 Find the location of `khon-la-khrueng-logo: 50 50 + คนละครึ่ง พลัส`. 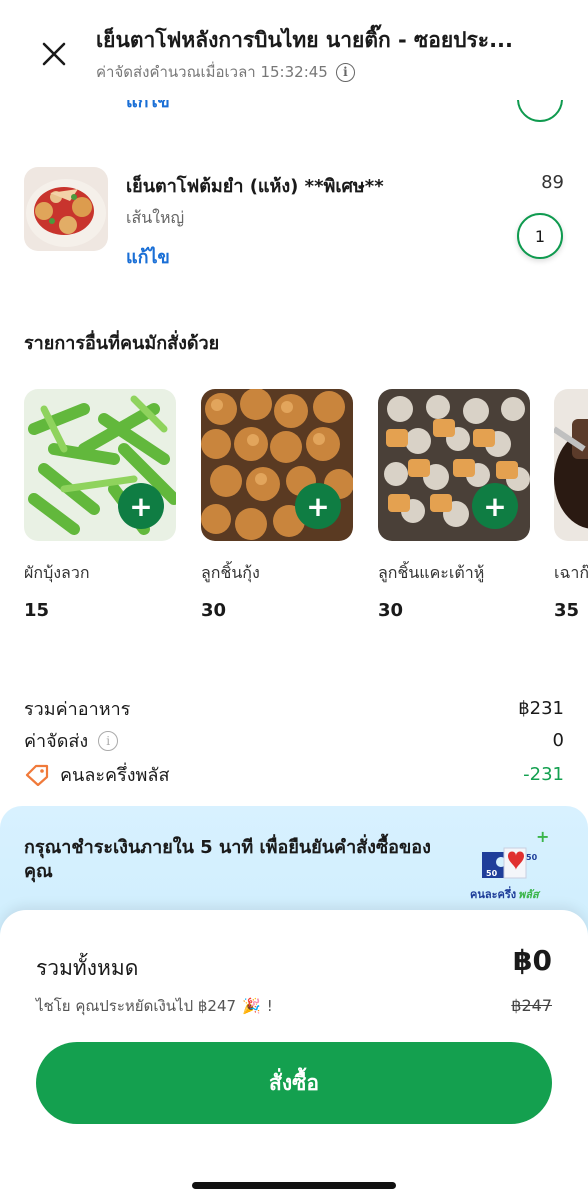

khon-la-khrueng-logo: 50 50 + คนละครึ่ง พลัส is located at coordinates (513, 866).